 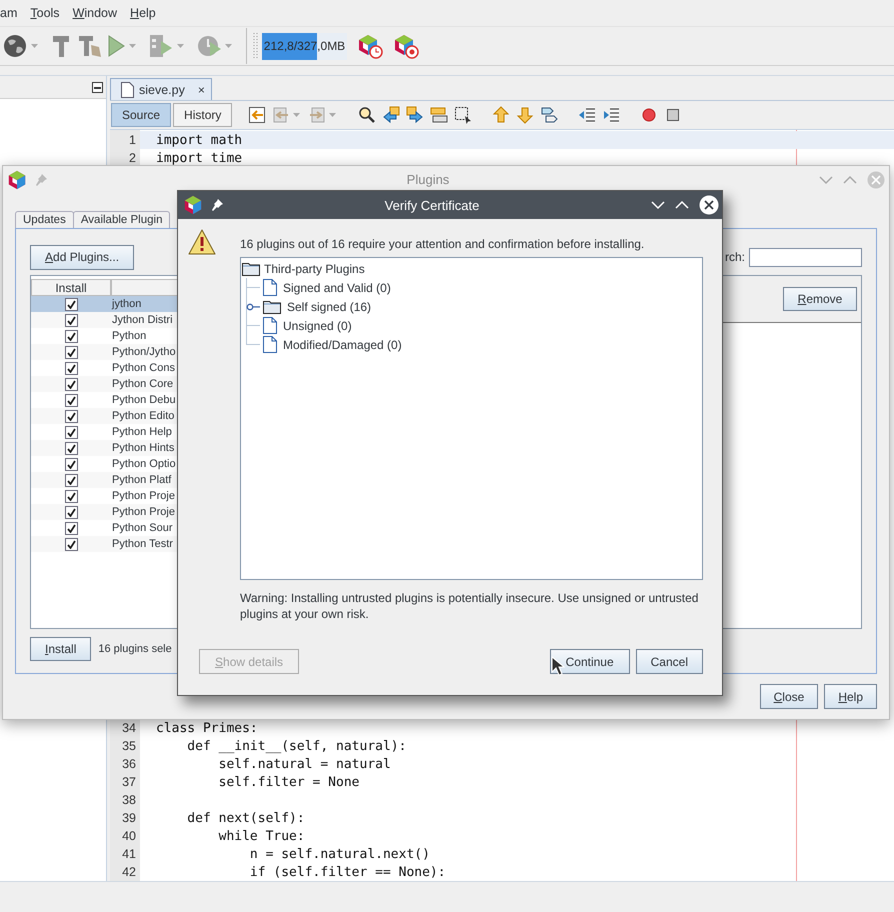 What do you see at coordinates (304, 764) in the screenshot?
I see `code-line: self.natural = natural` at bounding box center [304, 764].